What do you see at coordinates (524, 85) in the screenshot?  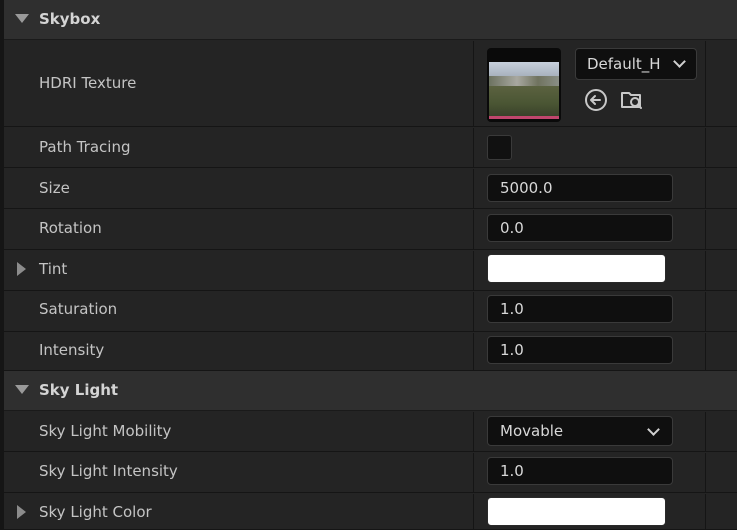 I see `texture-thumbnail` at bounding box center [524, 85].